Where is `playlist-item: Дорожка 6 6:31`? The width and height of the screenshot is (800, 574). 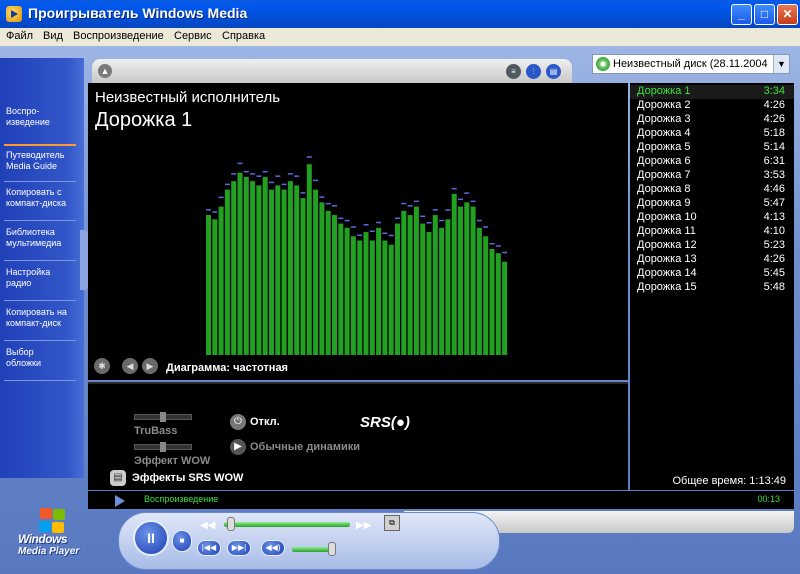
playlist-item: Дорожка 6 6:31 is located at coordinates (712, 162).